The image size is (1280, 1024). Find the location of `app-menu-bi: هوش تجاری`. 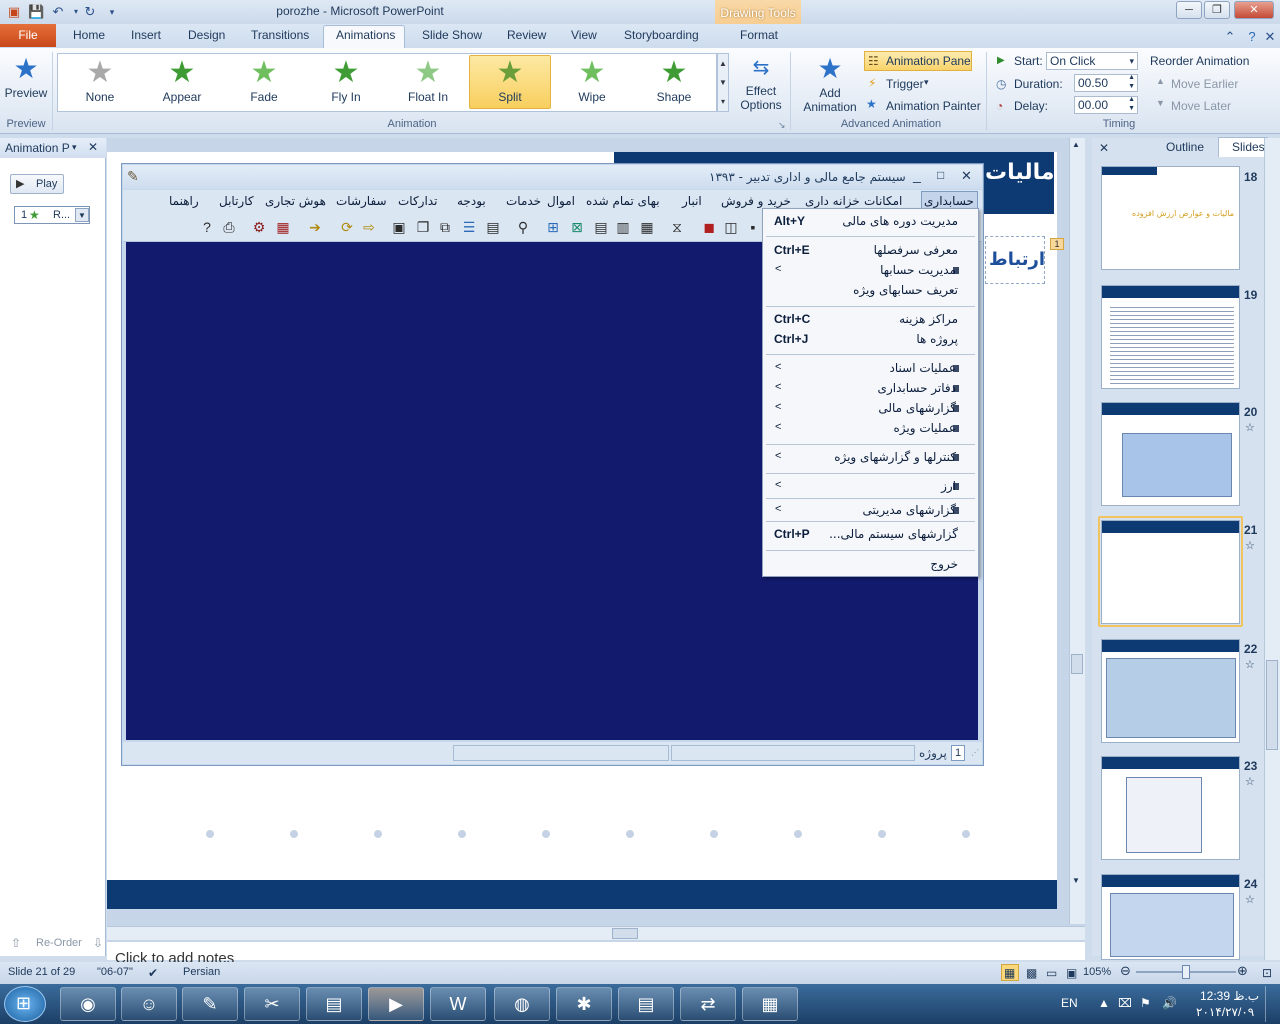

app-menu-bi: هوش تجاری is located at coordinates (295, 201).